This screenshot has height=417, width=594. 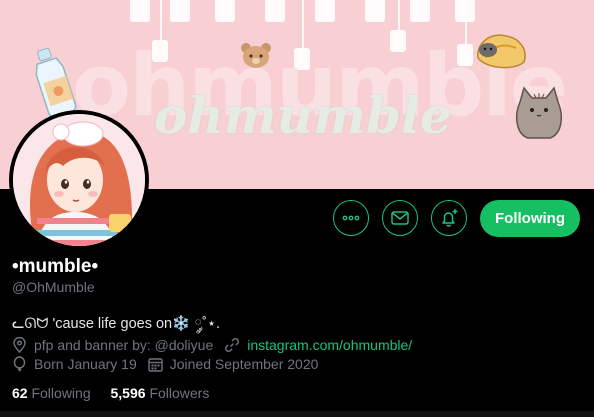 I want to click on following-button: Following, so click(x=530, y=218).